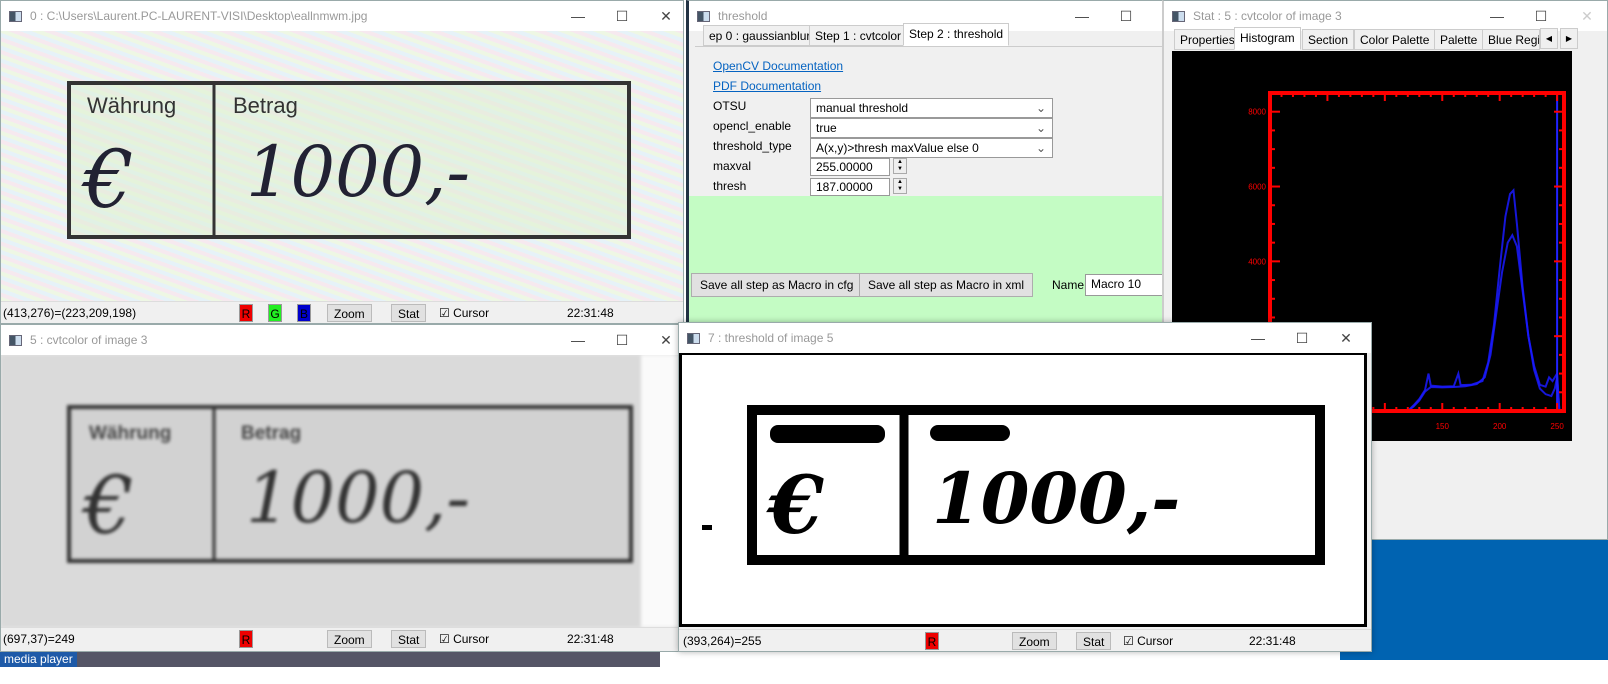 Image resolution: width=1608 pixels, height=684 pixels. What do you see at coordinates (1207, 39) in the screenshot?
I see `tab-properties: Properties` at bounding box center [1207, 39].